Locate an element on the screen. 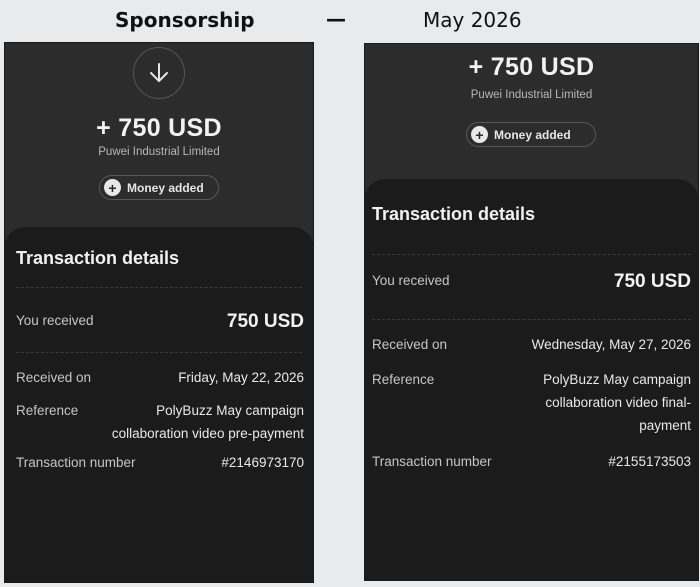 The width and height of the screenshot is (700, 587). transaction-number-value: #2155173503 is located at coordinates (649, 461).